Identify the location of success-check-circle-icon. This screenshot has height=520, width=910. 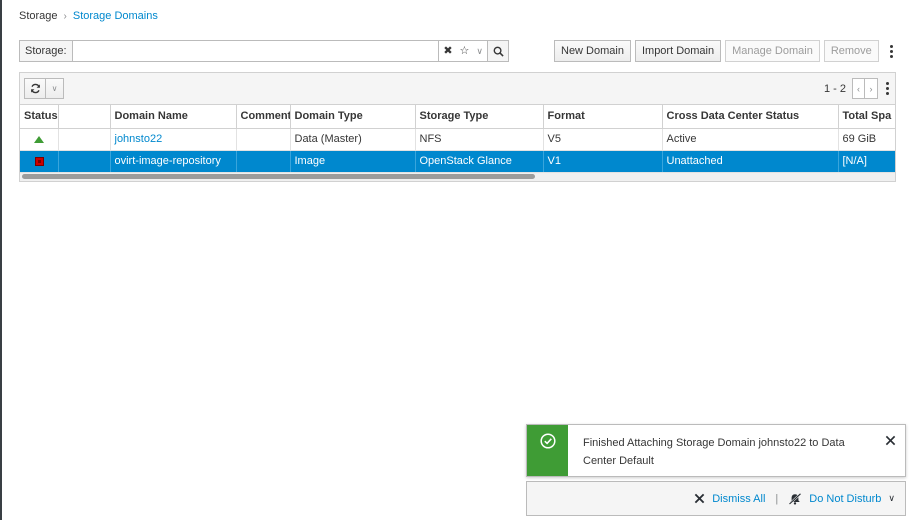
(547, 441).